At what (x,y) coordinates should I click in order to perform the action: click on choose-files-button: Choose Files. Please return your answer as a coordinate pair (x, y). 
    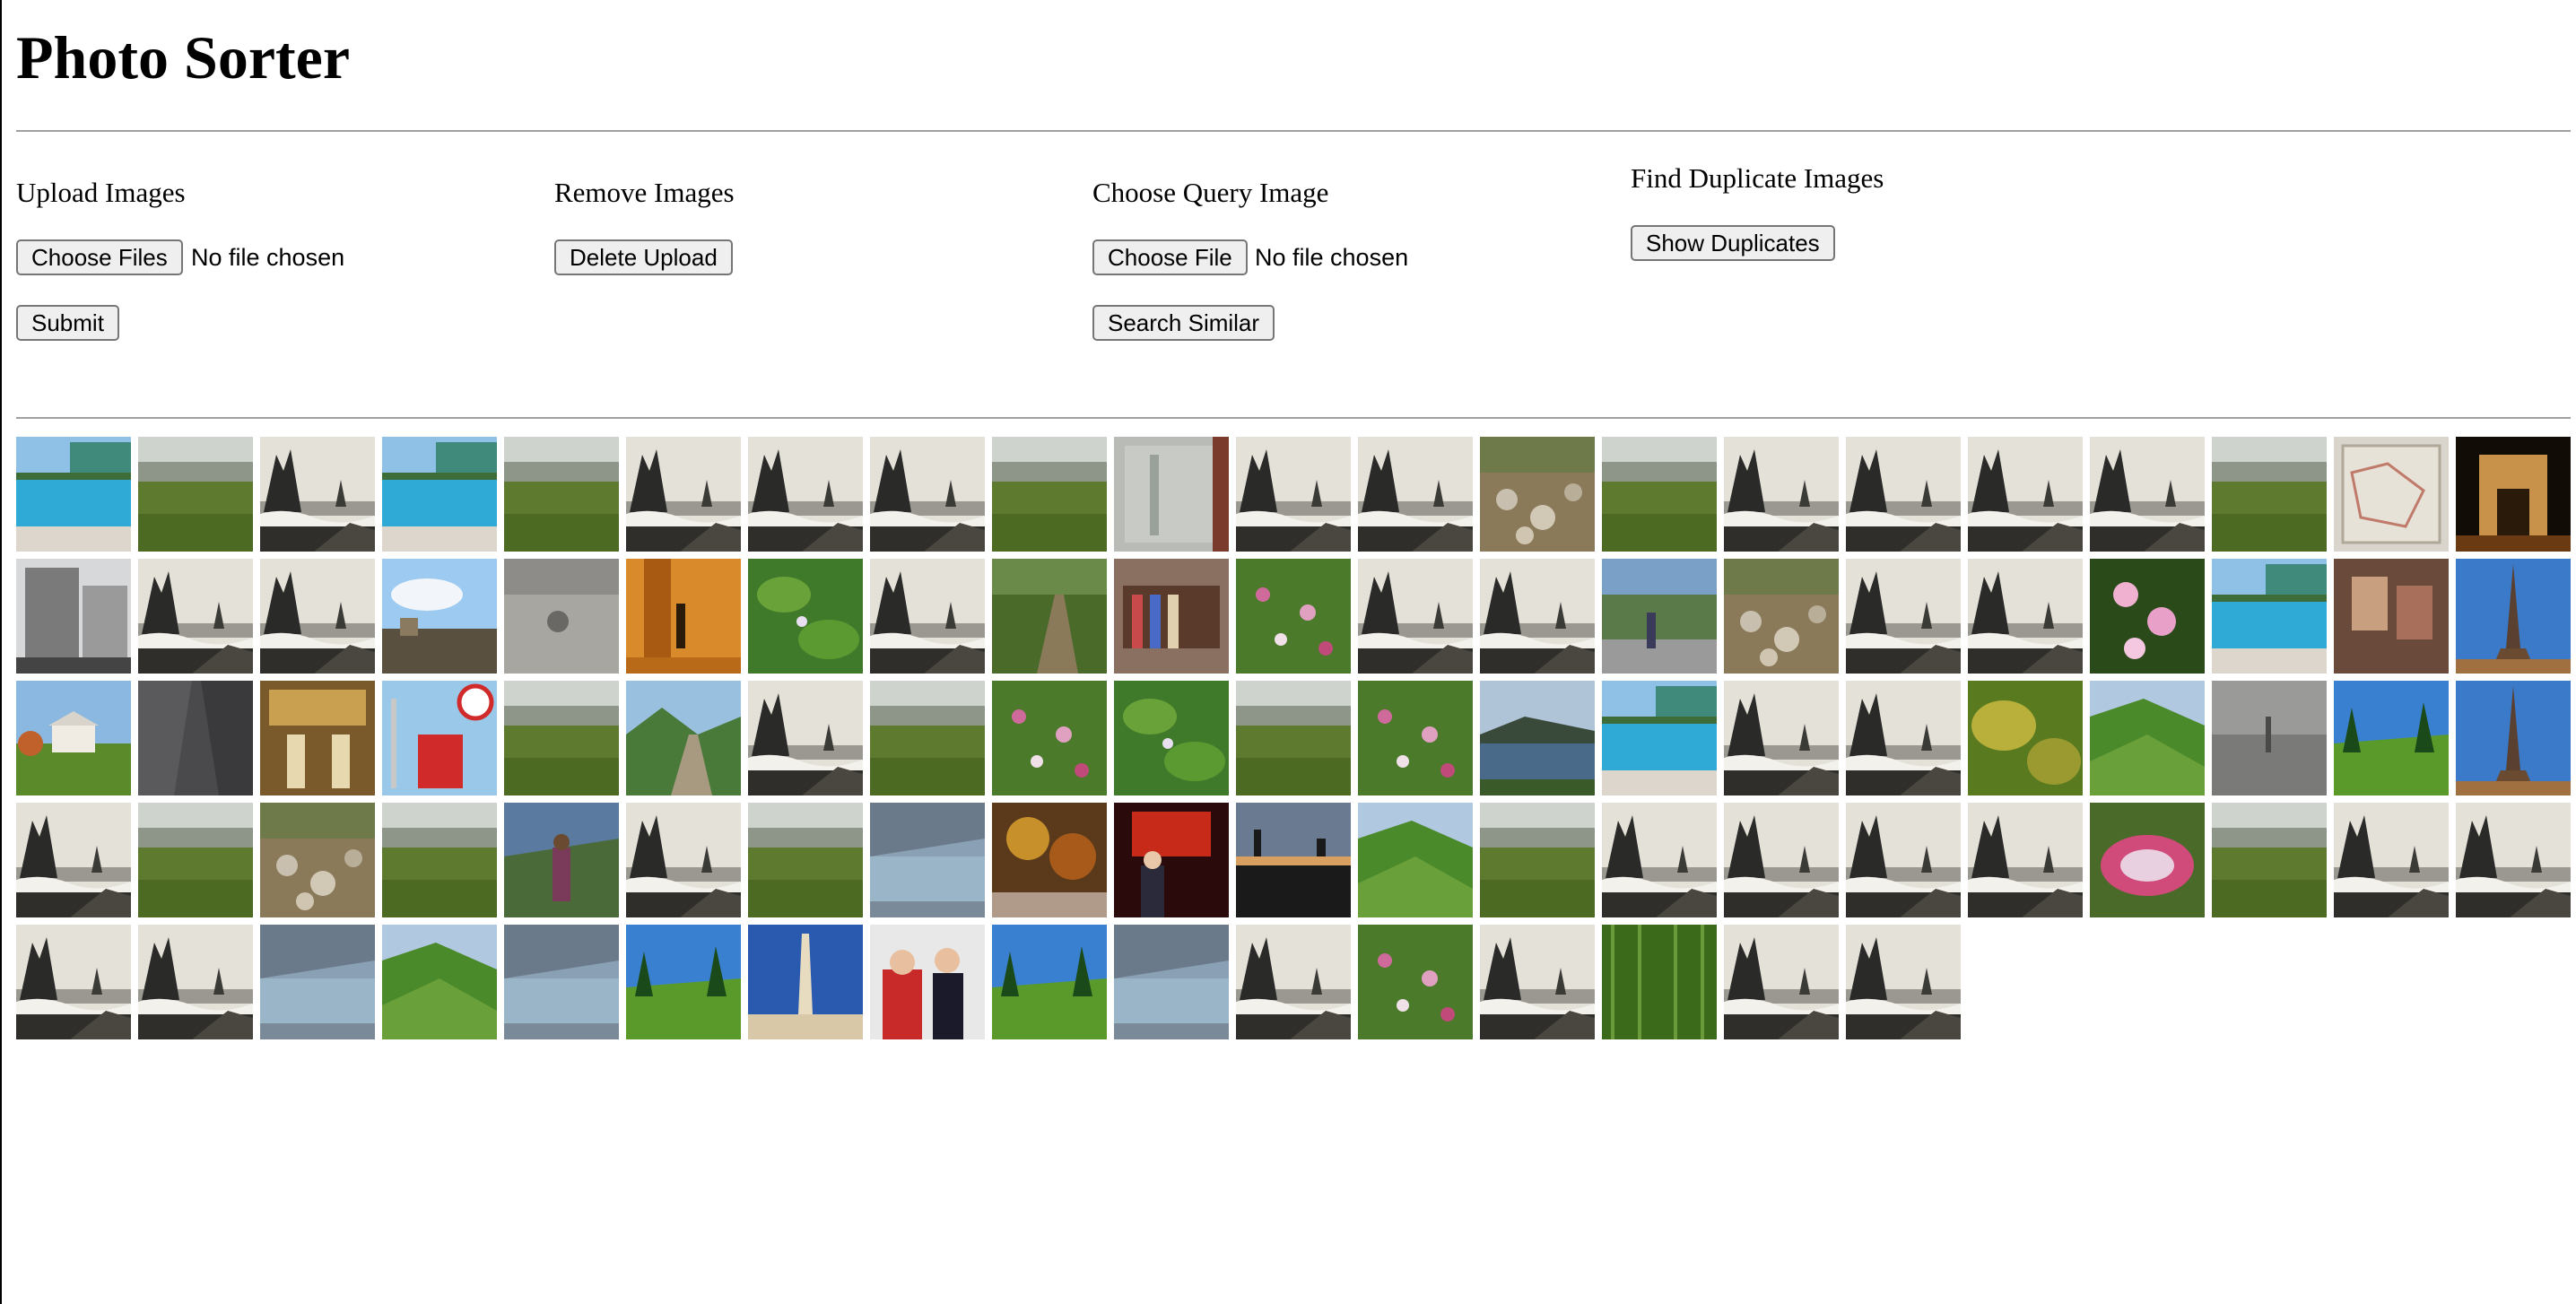
    Looking at the image, I should click on (99, 257).